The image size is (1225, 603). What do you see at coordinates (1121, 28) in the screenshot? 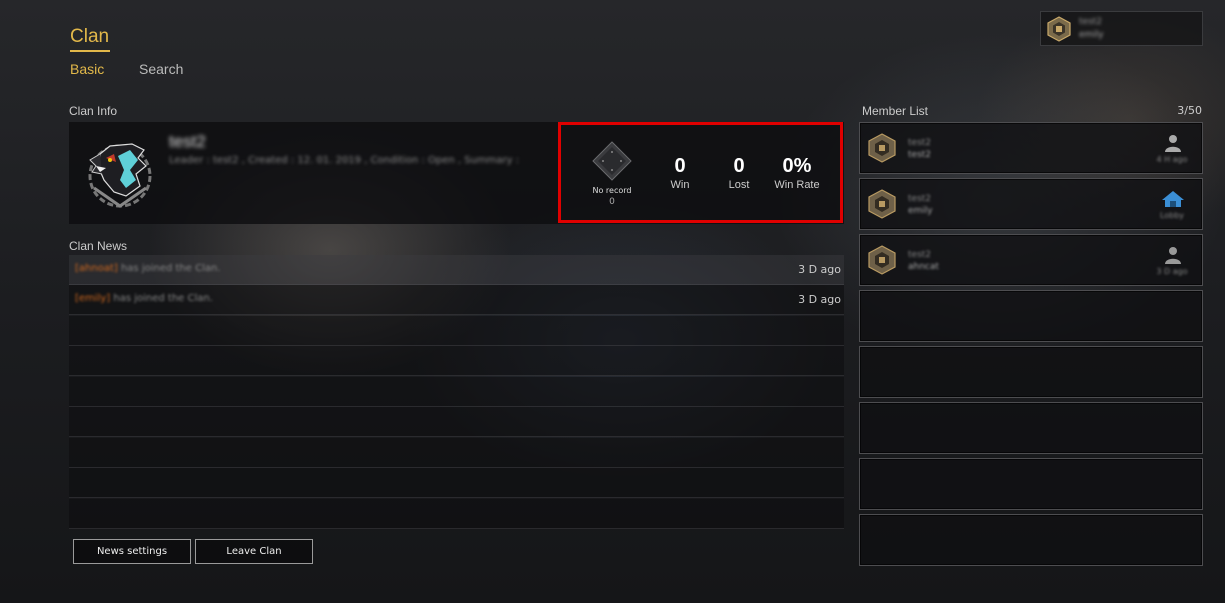
I see `player-profile: test2 emily` at bounding box center [1121, 28].